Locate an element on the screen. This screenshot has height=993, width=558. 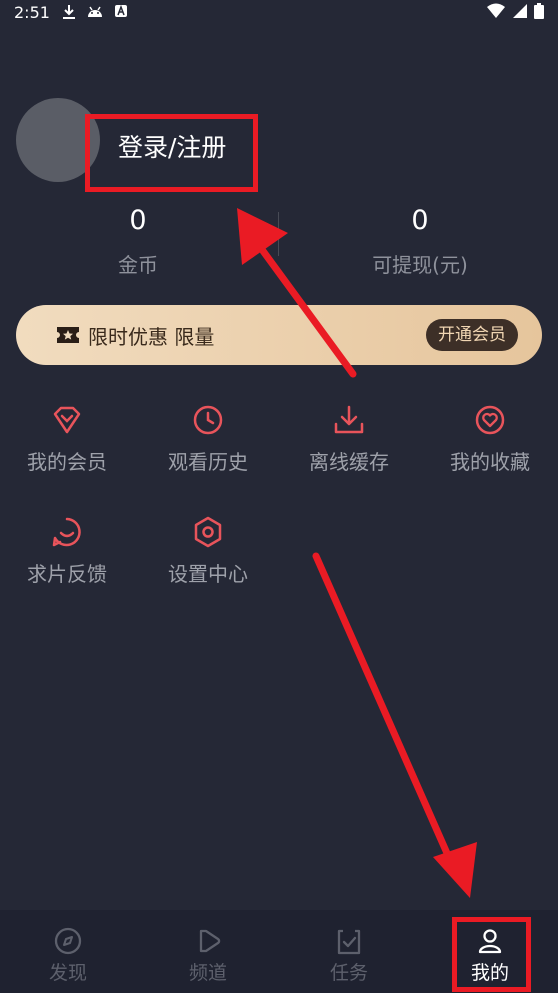
play-icon is located at coordinates (210, 941).